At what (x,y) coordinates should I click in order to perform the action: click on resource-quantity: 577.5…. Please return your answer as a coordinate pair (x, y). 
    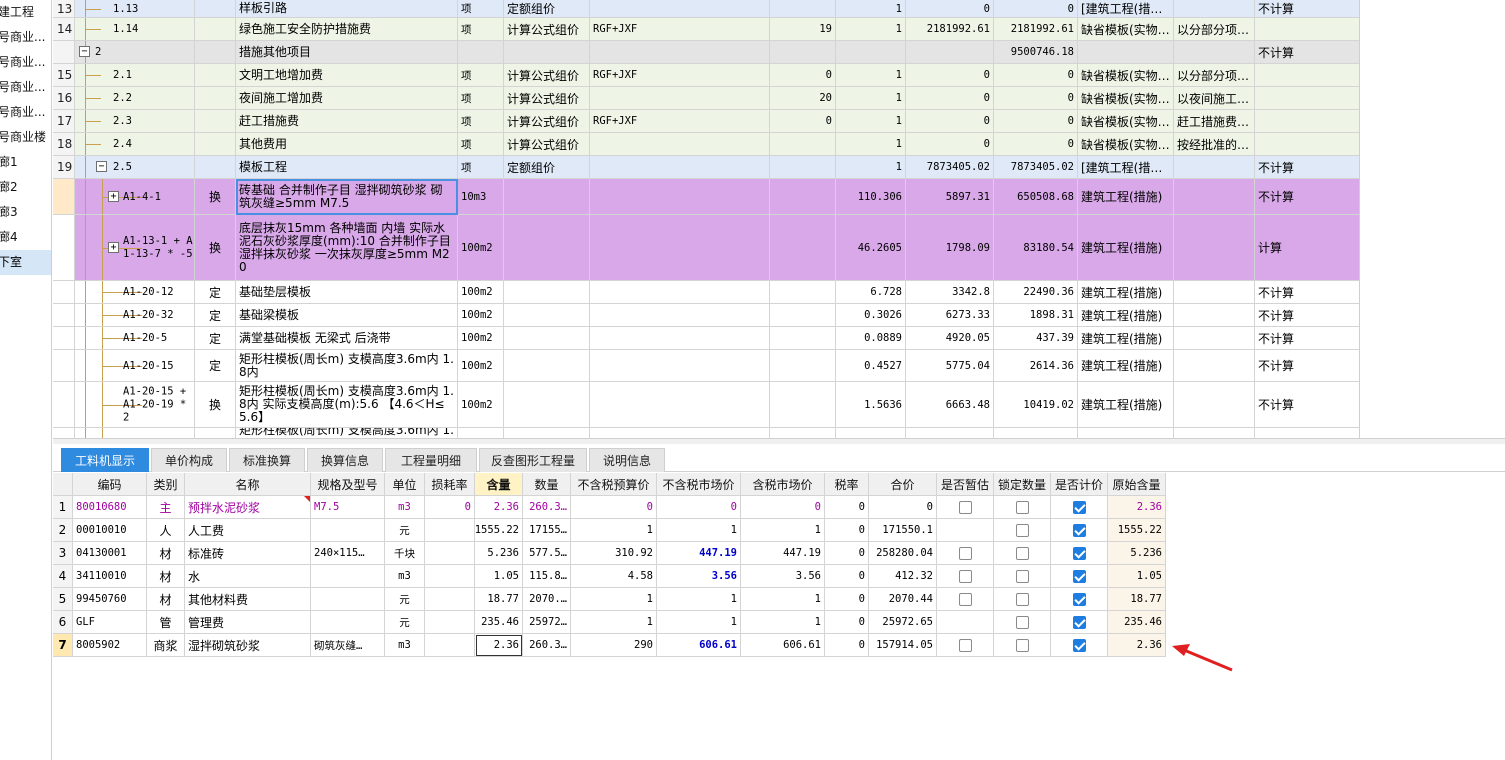
    Looking at the image, I should click on (547, 553).